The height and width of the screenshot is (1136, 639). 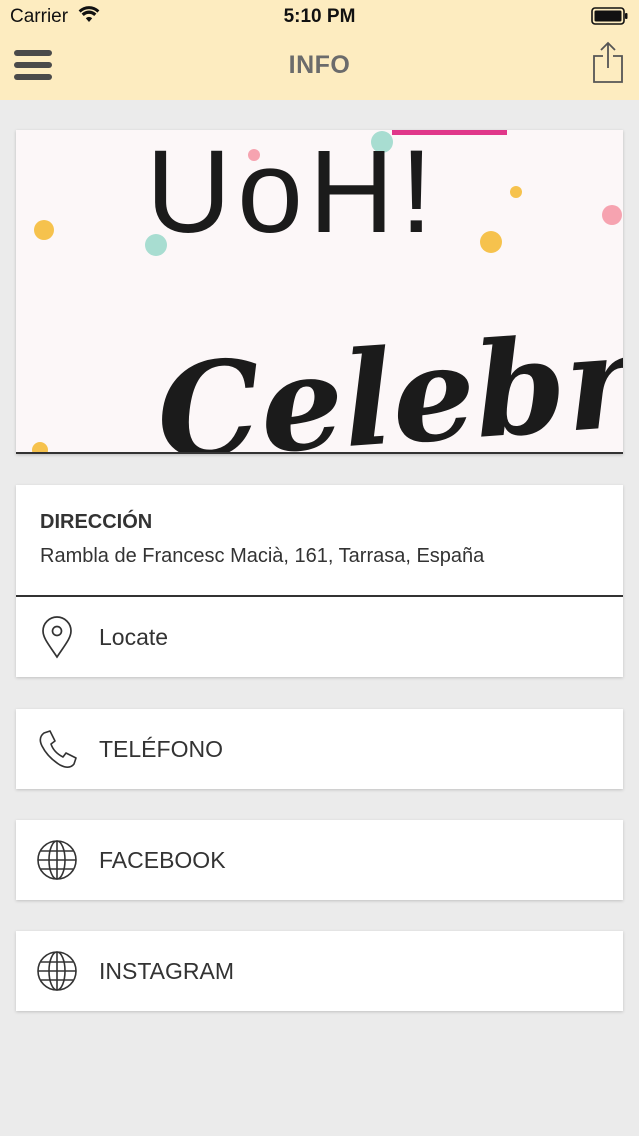 What do you see at coordinates (57, 749) in the screenshot?
I see `phone-icon` at bounding box center [57, 749].